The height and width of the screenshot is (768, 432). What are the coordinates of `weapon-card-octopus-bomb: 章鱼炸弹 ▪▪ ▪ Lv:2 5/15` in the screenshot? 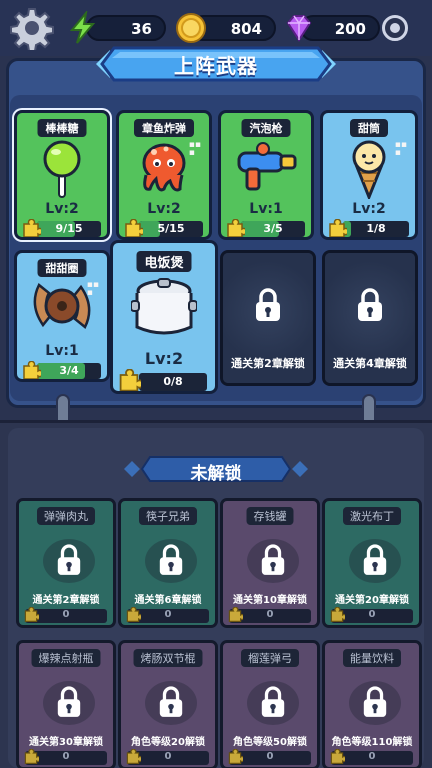 It's located at (164, 175).